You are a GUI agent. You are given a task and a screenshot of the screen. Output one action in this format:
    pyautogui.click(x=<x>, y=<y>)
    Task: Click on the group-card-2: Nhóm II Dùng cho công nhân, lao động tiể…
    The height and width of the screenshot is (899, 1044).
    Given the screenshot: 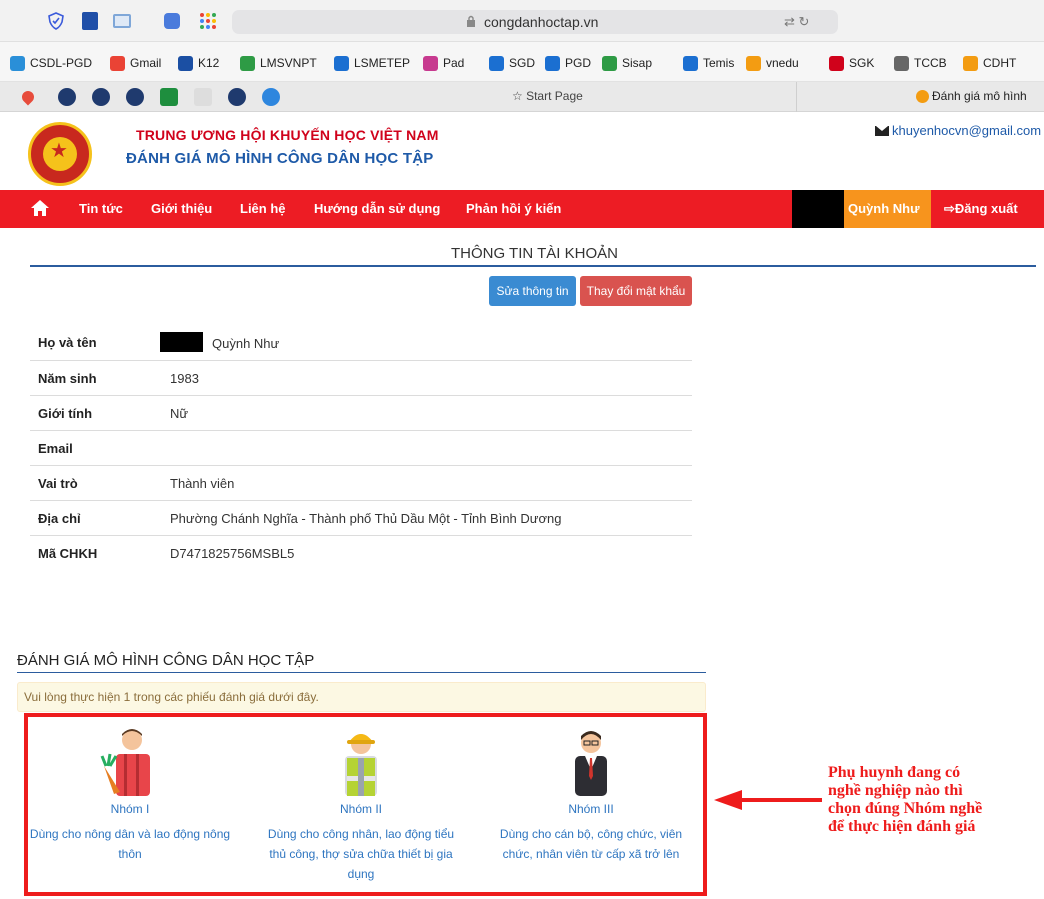 What is the action you would take?
    pyautogui.click(x=361, y=805)
    